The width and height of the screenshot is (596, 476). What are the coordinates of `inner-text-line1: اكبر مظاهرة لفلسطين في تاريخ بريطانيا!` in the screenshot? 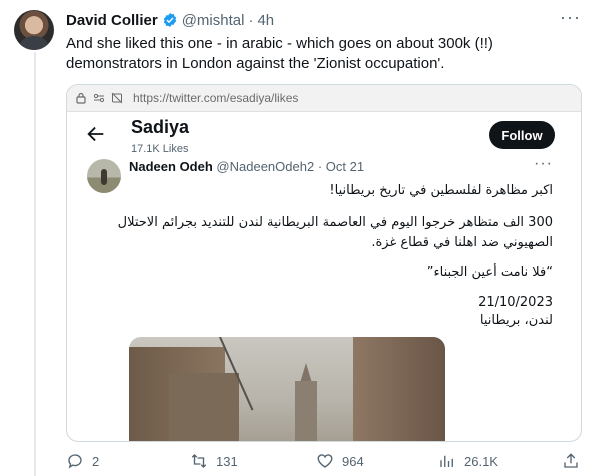 It's located at (441, 190).